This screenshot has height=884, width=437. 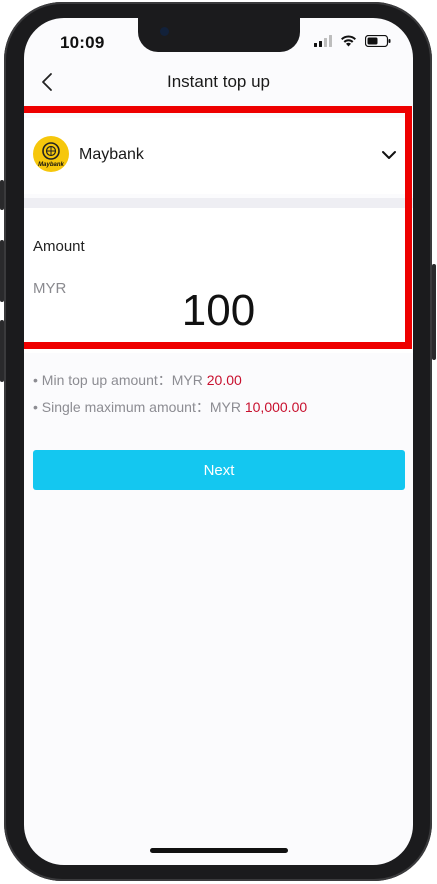 What do you see at coordinates (2, 271) in the screenshot?
I see `volume-up-button` at bounding box center [2, 271].